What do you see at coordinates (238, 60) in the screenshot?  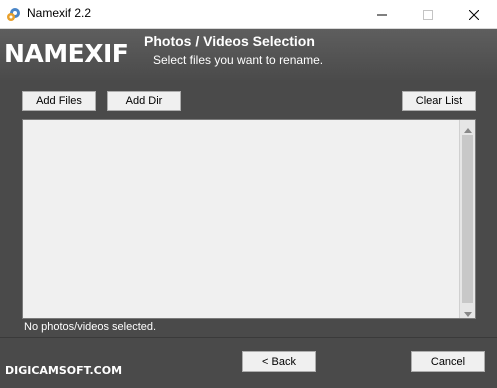 I see `page-subtitle: Select files you want to rename.` at bounding box center [238, 60].